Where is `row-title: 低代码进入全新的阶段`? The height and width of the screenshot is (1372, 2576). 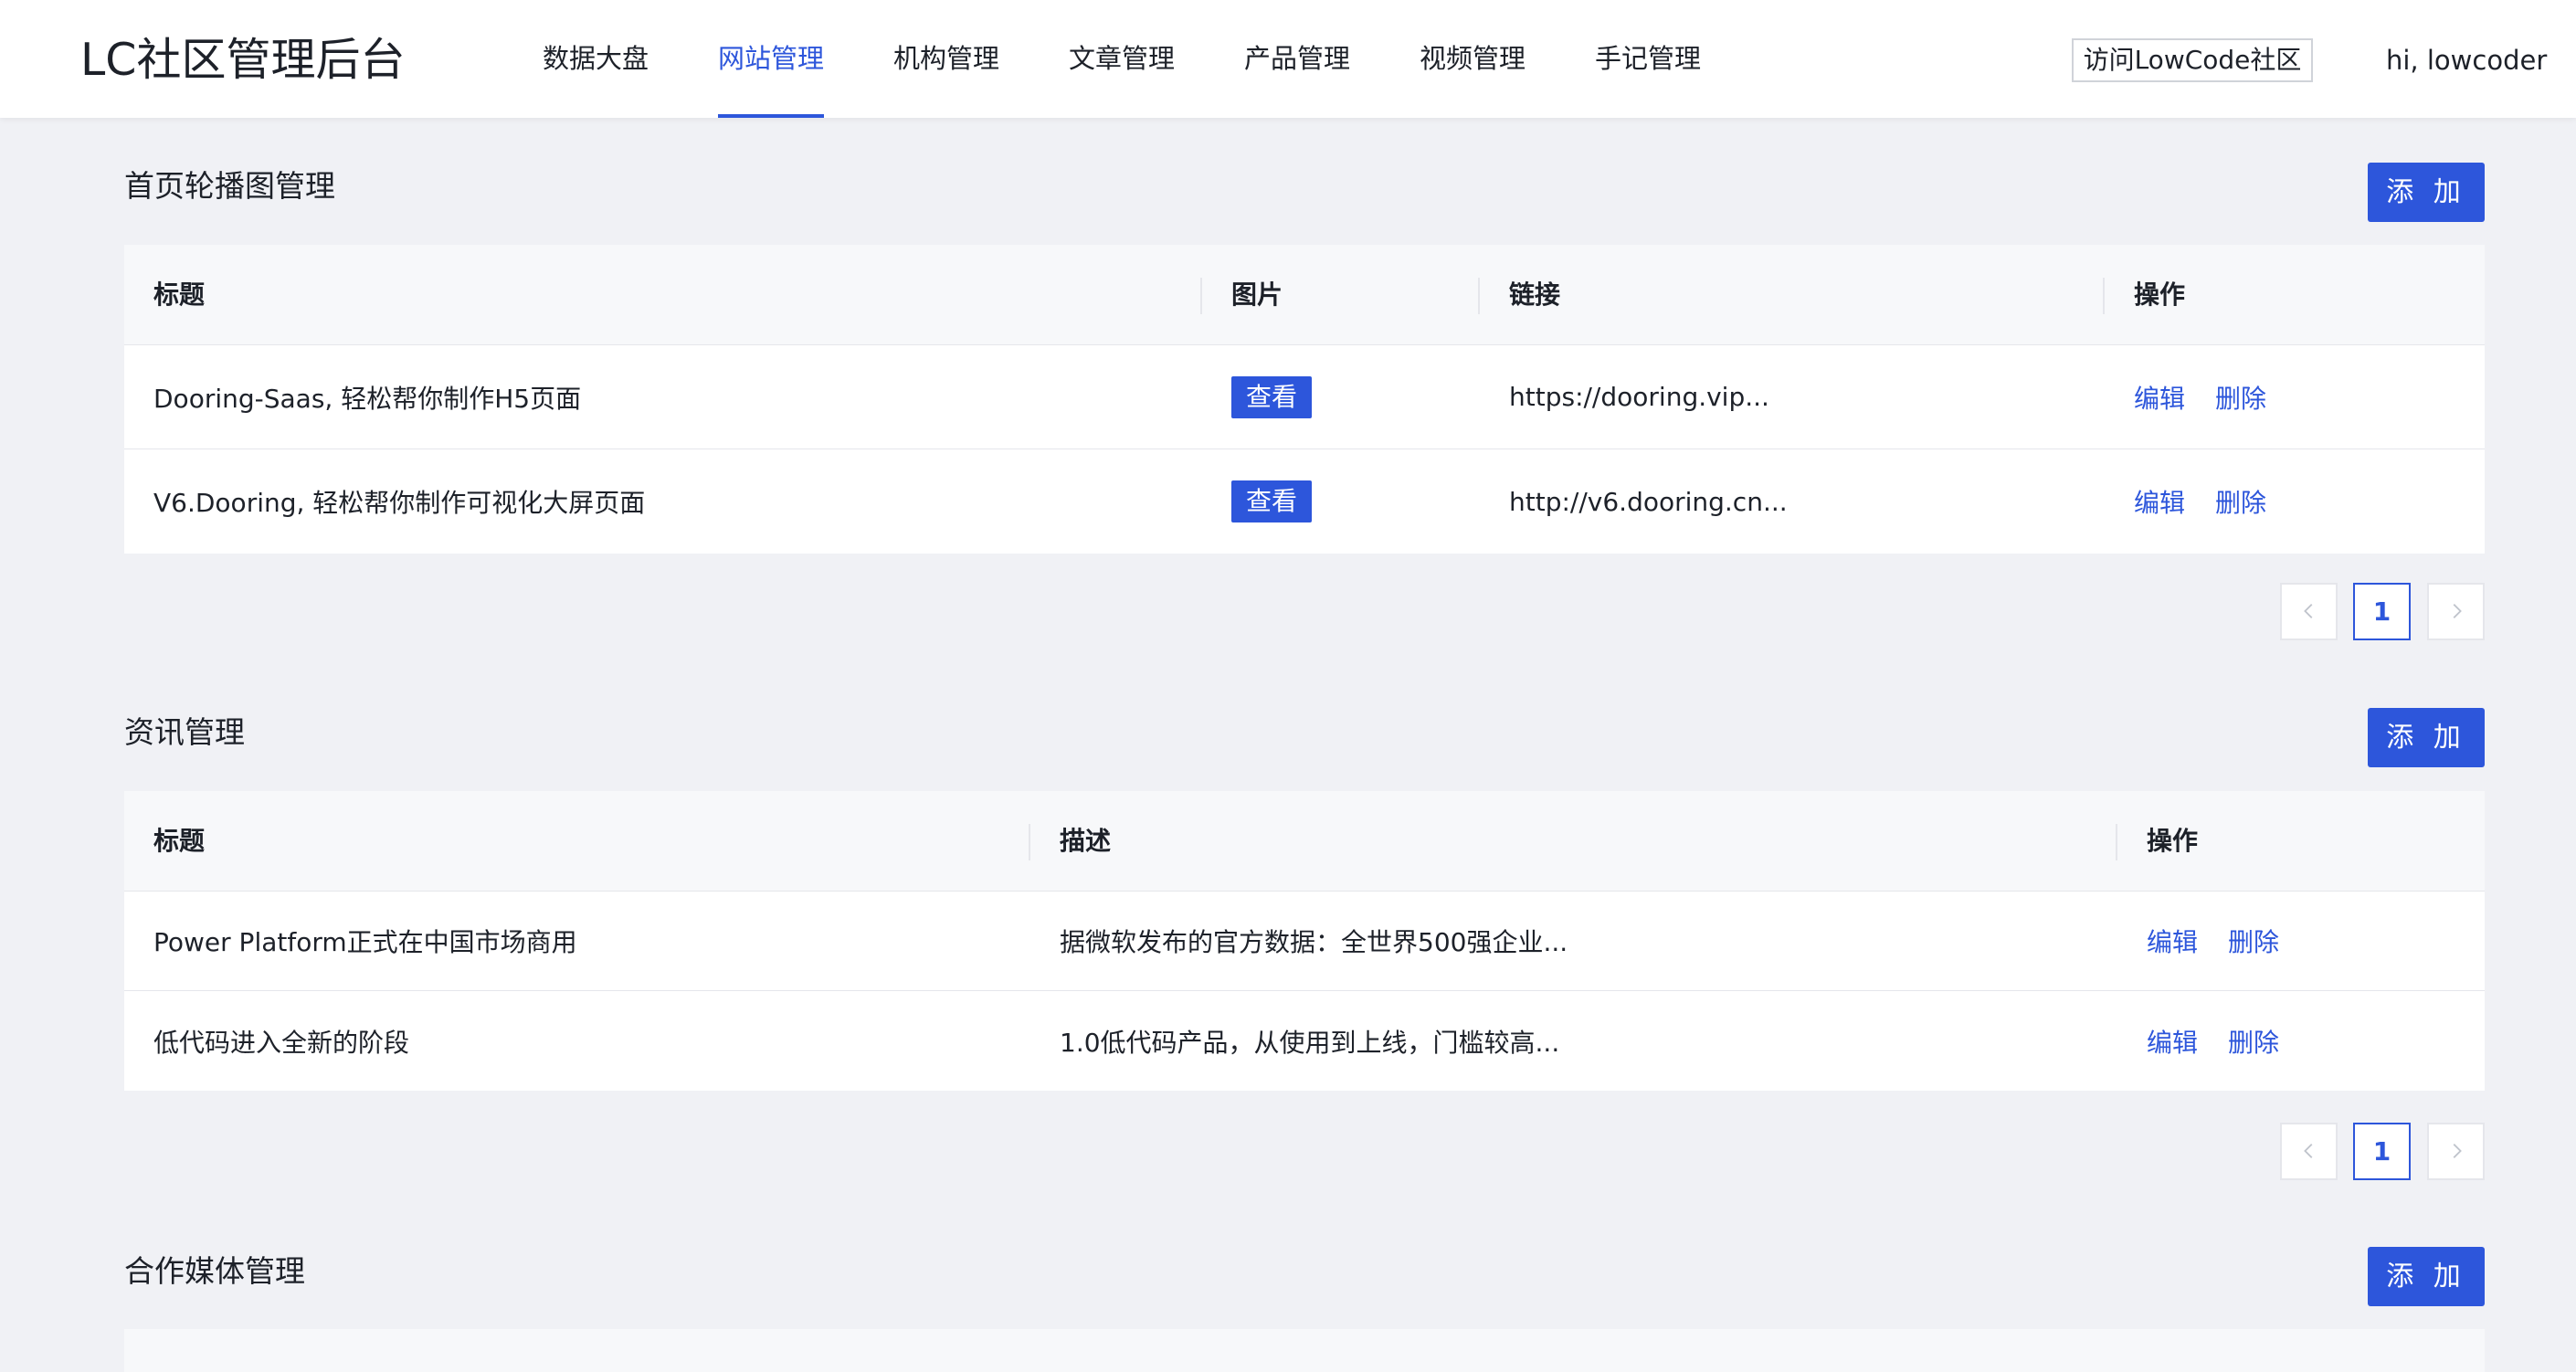 row-title: 低代码进入全新的阶段 is located at coordinates (281, 1042).